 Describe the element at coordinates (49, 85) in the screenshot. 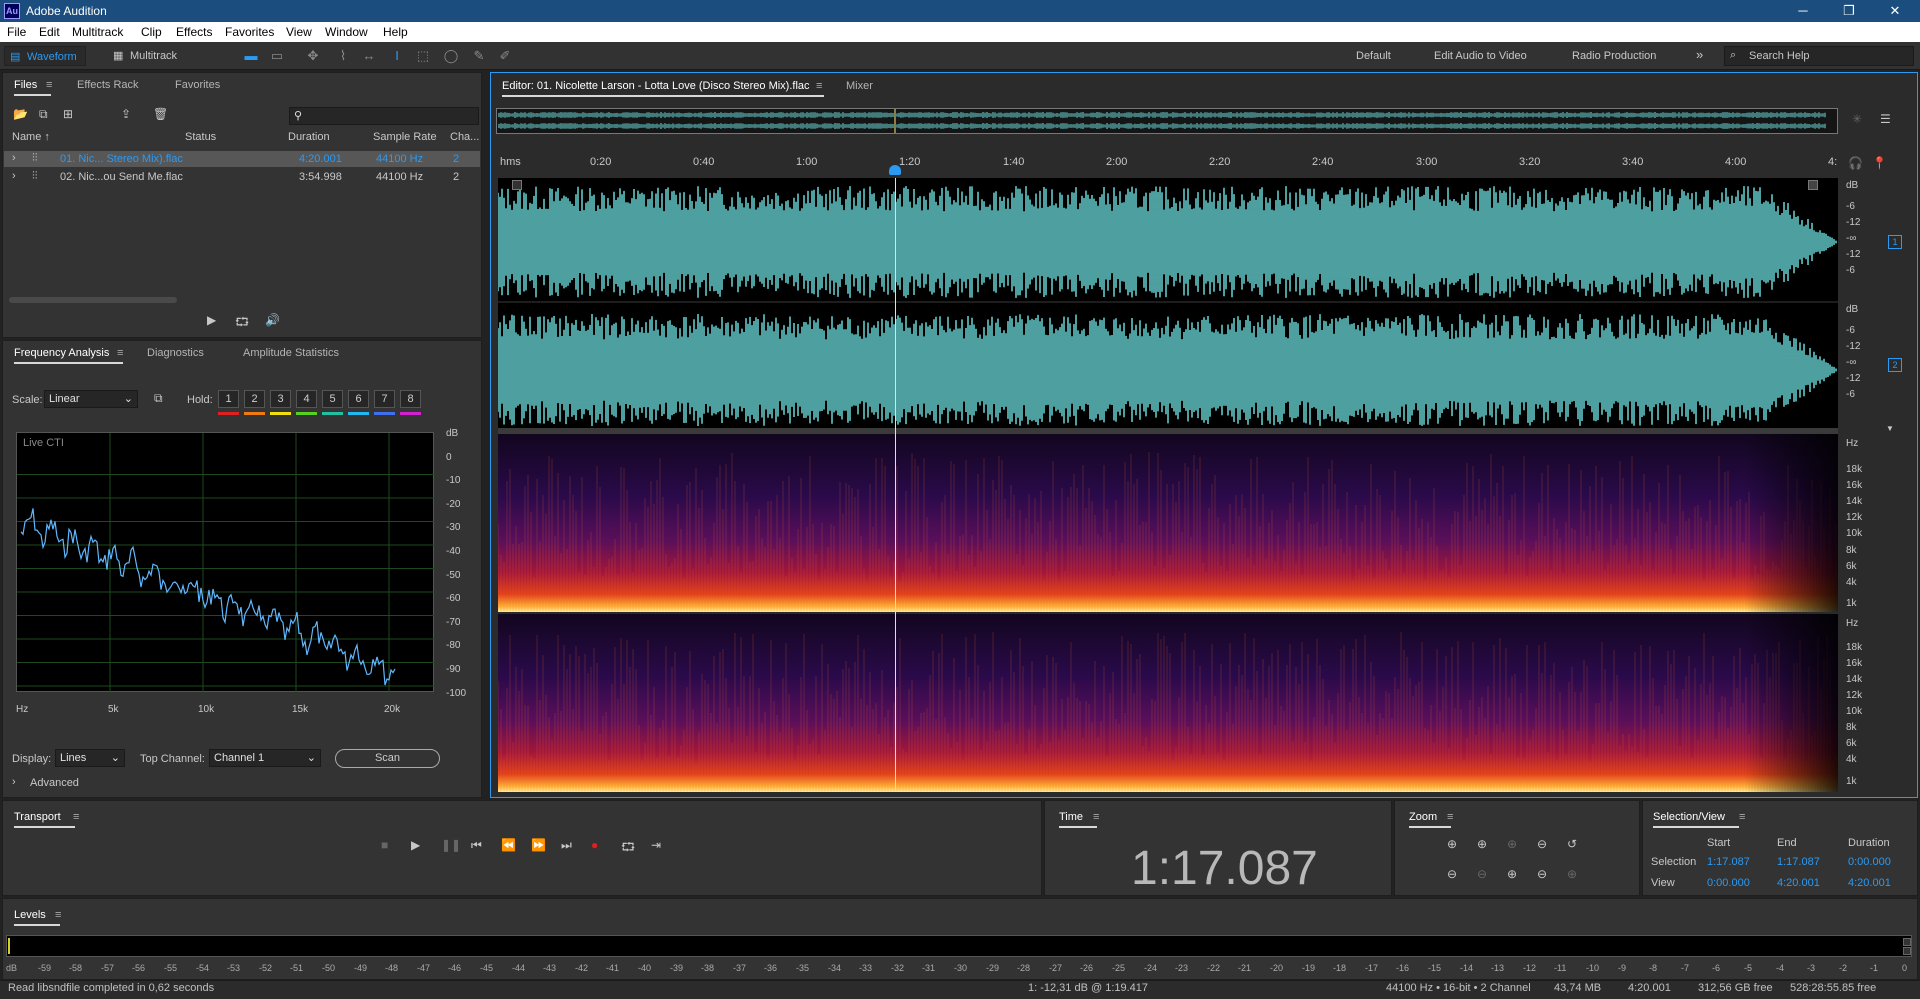

I see `files-menu-icon: ≡` at that location.